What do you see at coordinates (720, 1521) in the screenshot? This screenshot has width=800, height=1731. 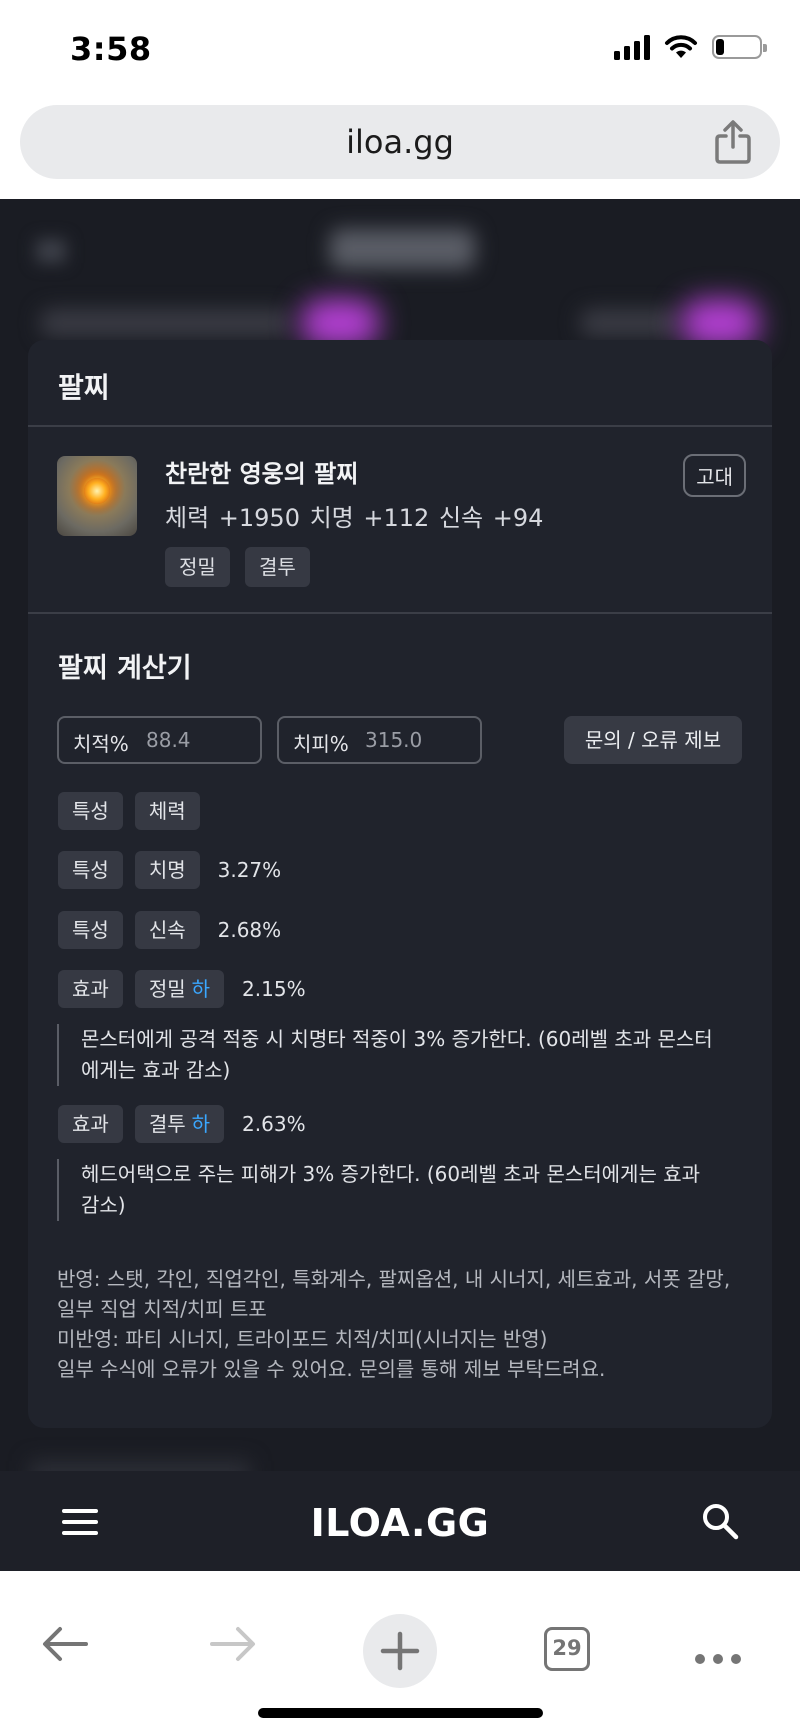 I see `search-icon` at bounding box center [720, 1521].